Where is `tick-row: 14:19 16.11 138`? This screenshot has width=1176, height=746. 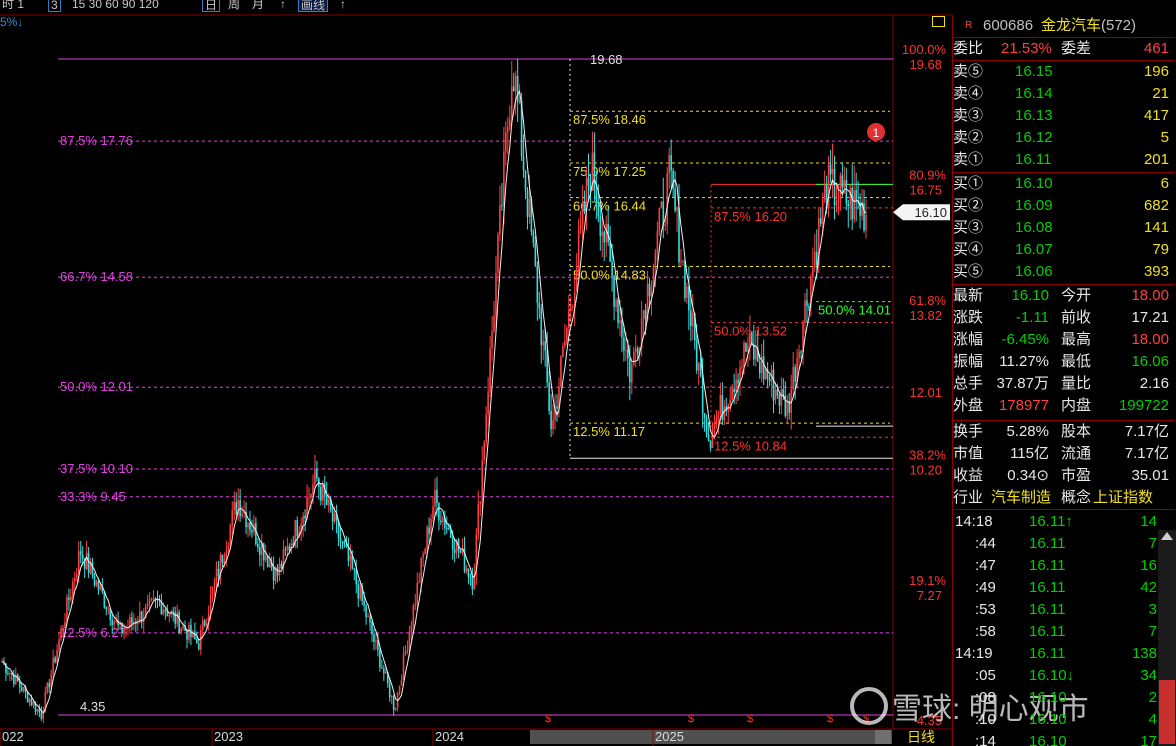
tick-row: 14:19 16.11 138 is located at coordinates (1064, 654).